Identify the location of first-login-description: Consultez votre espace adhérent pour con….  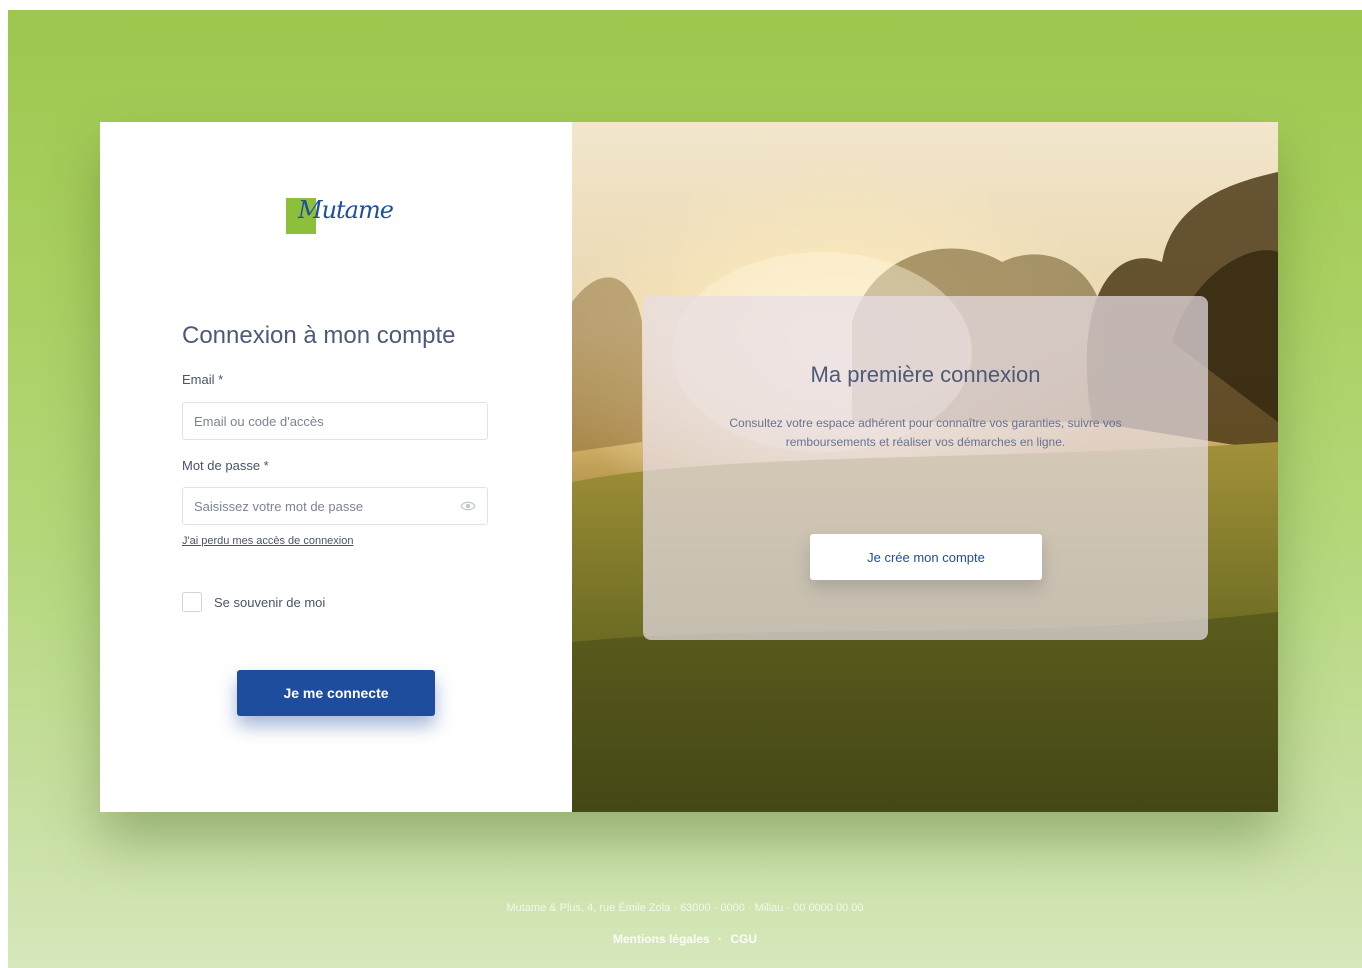
(925, 432).